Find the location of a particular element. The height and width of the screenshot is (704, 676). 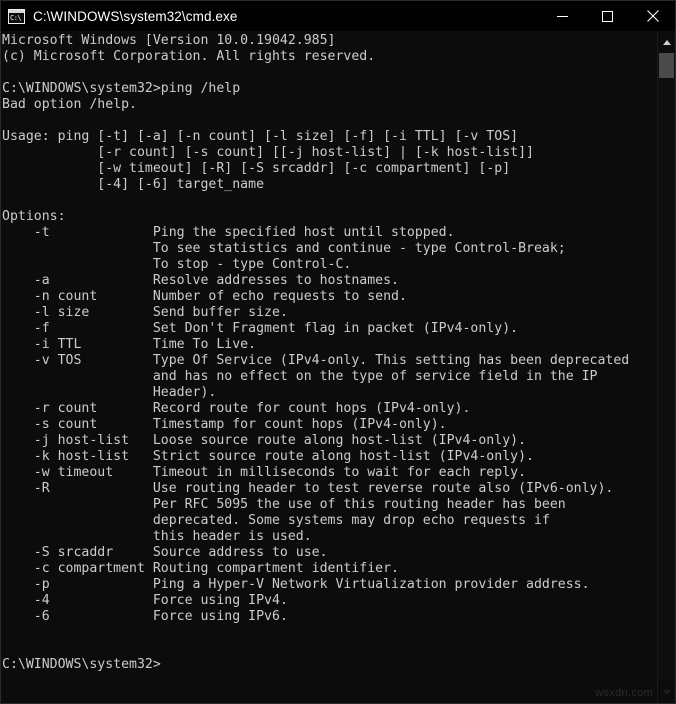

chevron-up-icon is located at coordinates (666, 42).